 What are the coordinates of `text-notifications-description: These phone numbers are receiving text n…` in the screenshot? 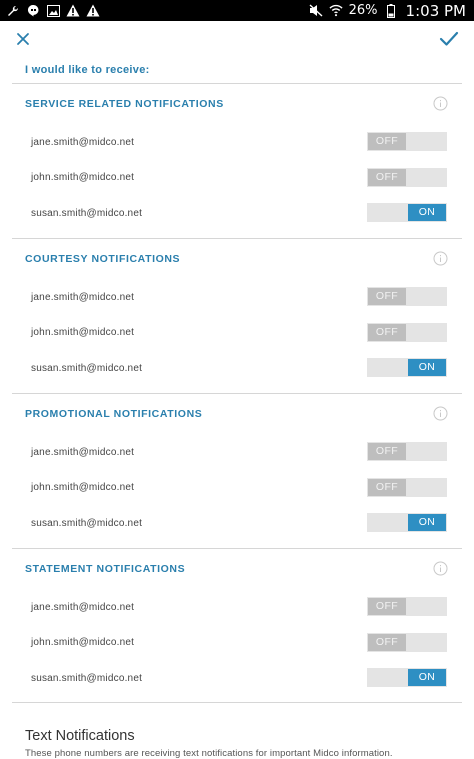 It's located at (209, 753).